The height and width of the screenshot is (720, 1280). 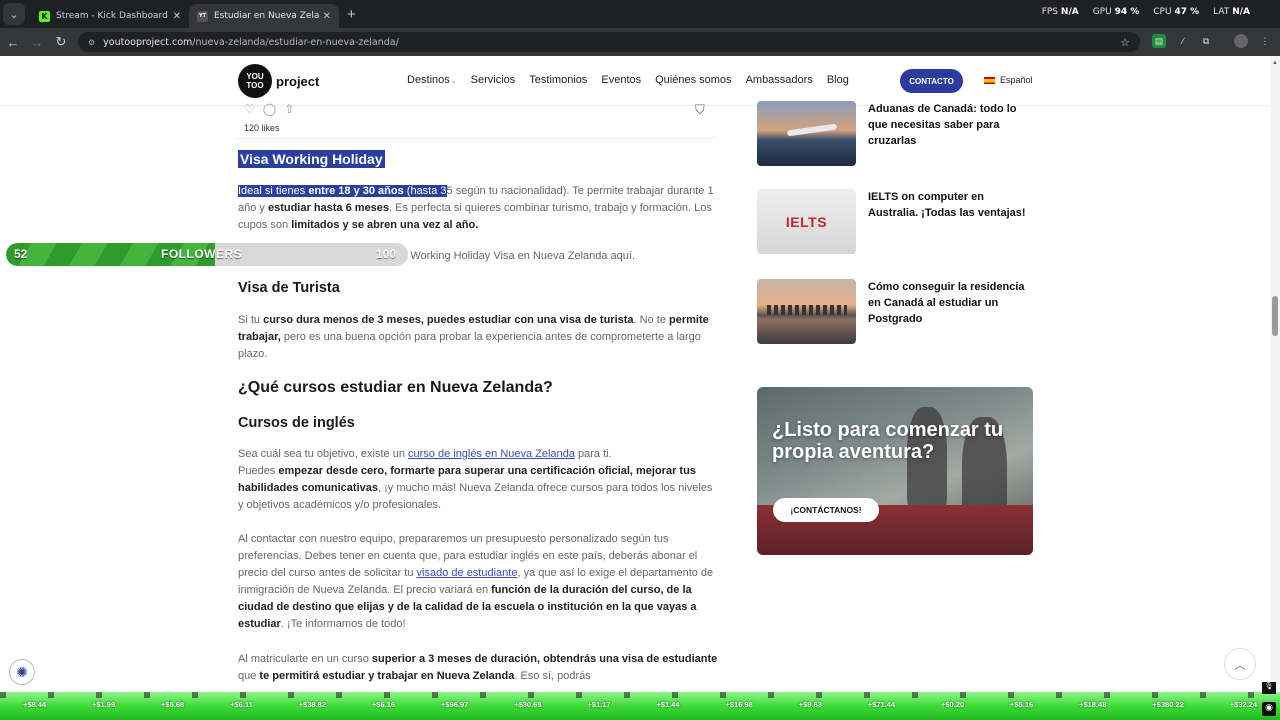 I want to click on tab-title: Stream - Kick Dashboard, so click(x=112, y=16).